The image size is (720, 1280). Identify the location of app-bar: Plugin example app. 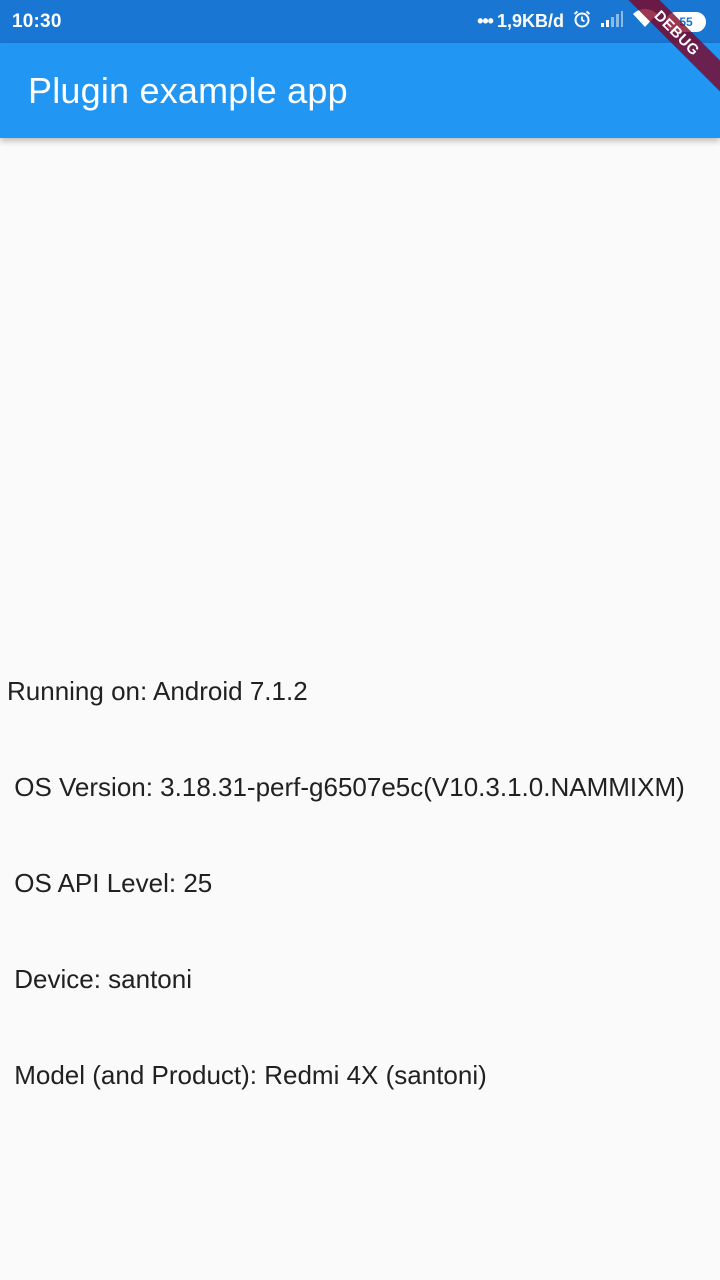
(360, 90).